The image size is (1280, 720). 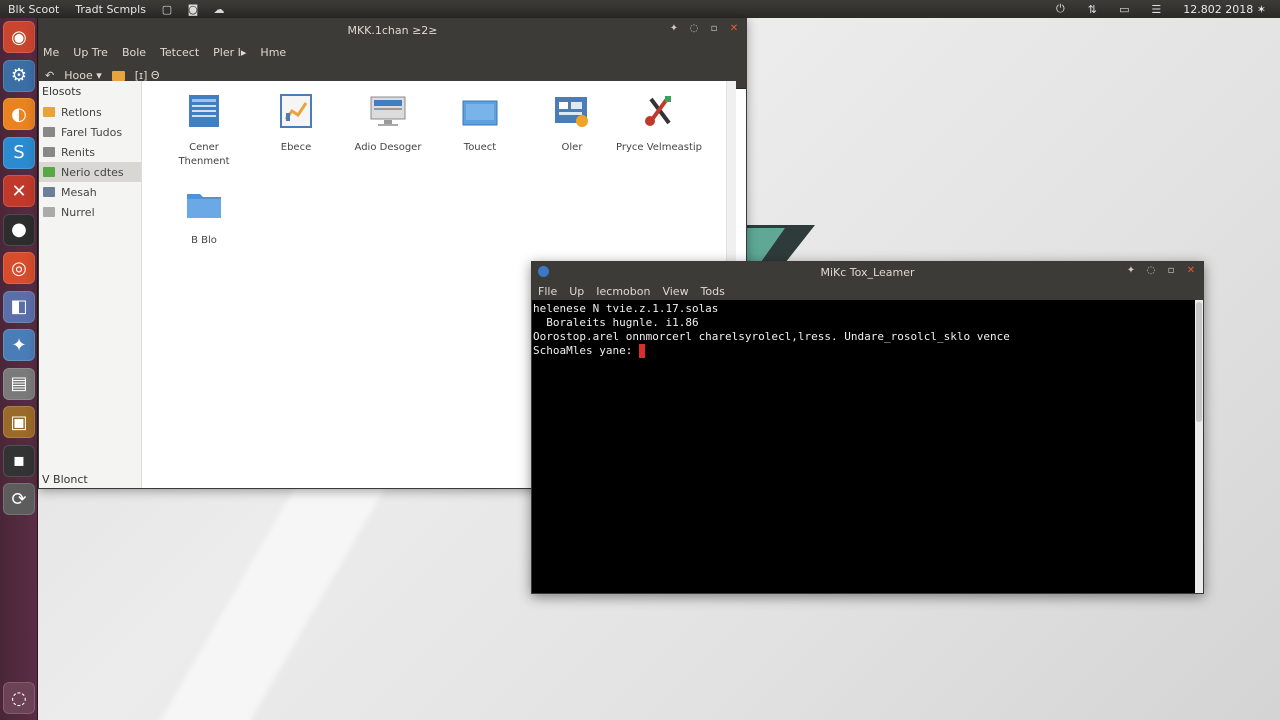 I want to click on launcher-update-icon: ⟳, so click(x=19, y=499).